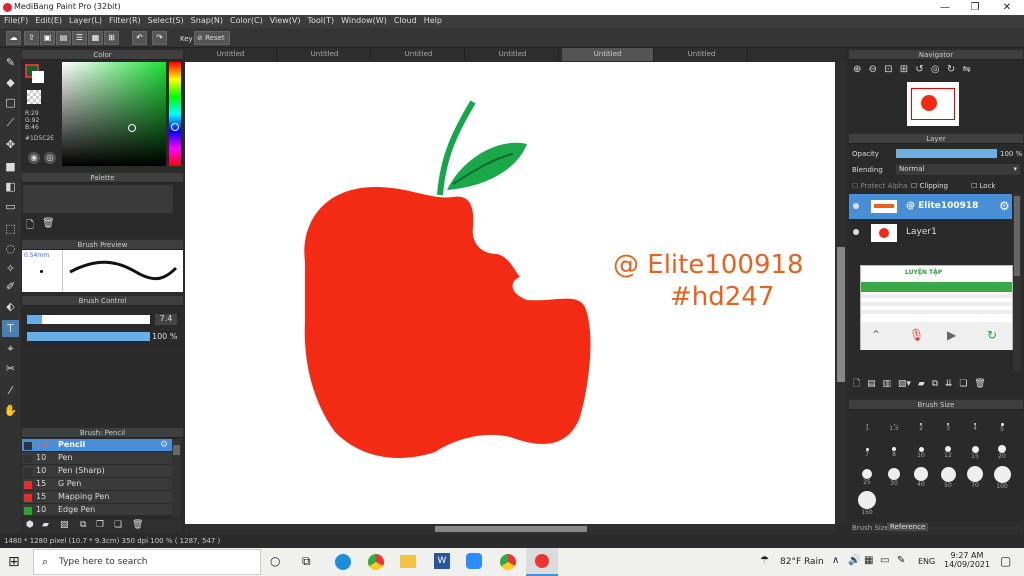  What do you see at coordinates (867, 477) in the screenshot?
I see `brush-size-option: 25` at bounding box center [867, 477].